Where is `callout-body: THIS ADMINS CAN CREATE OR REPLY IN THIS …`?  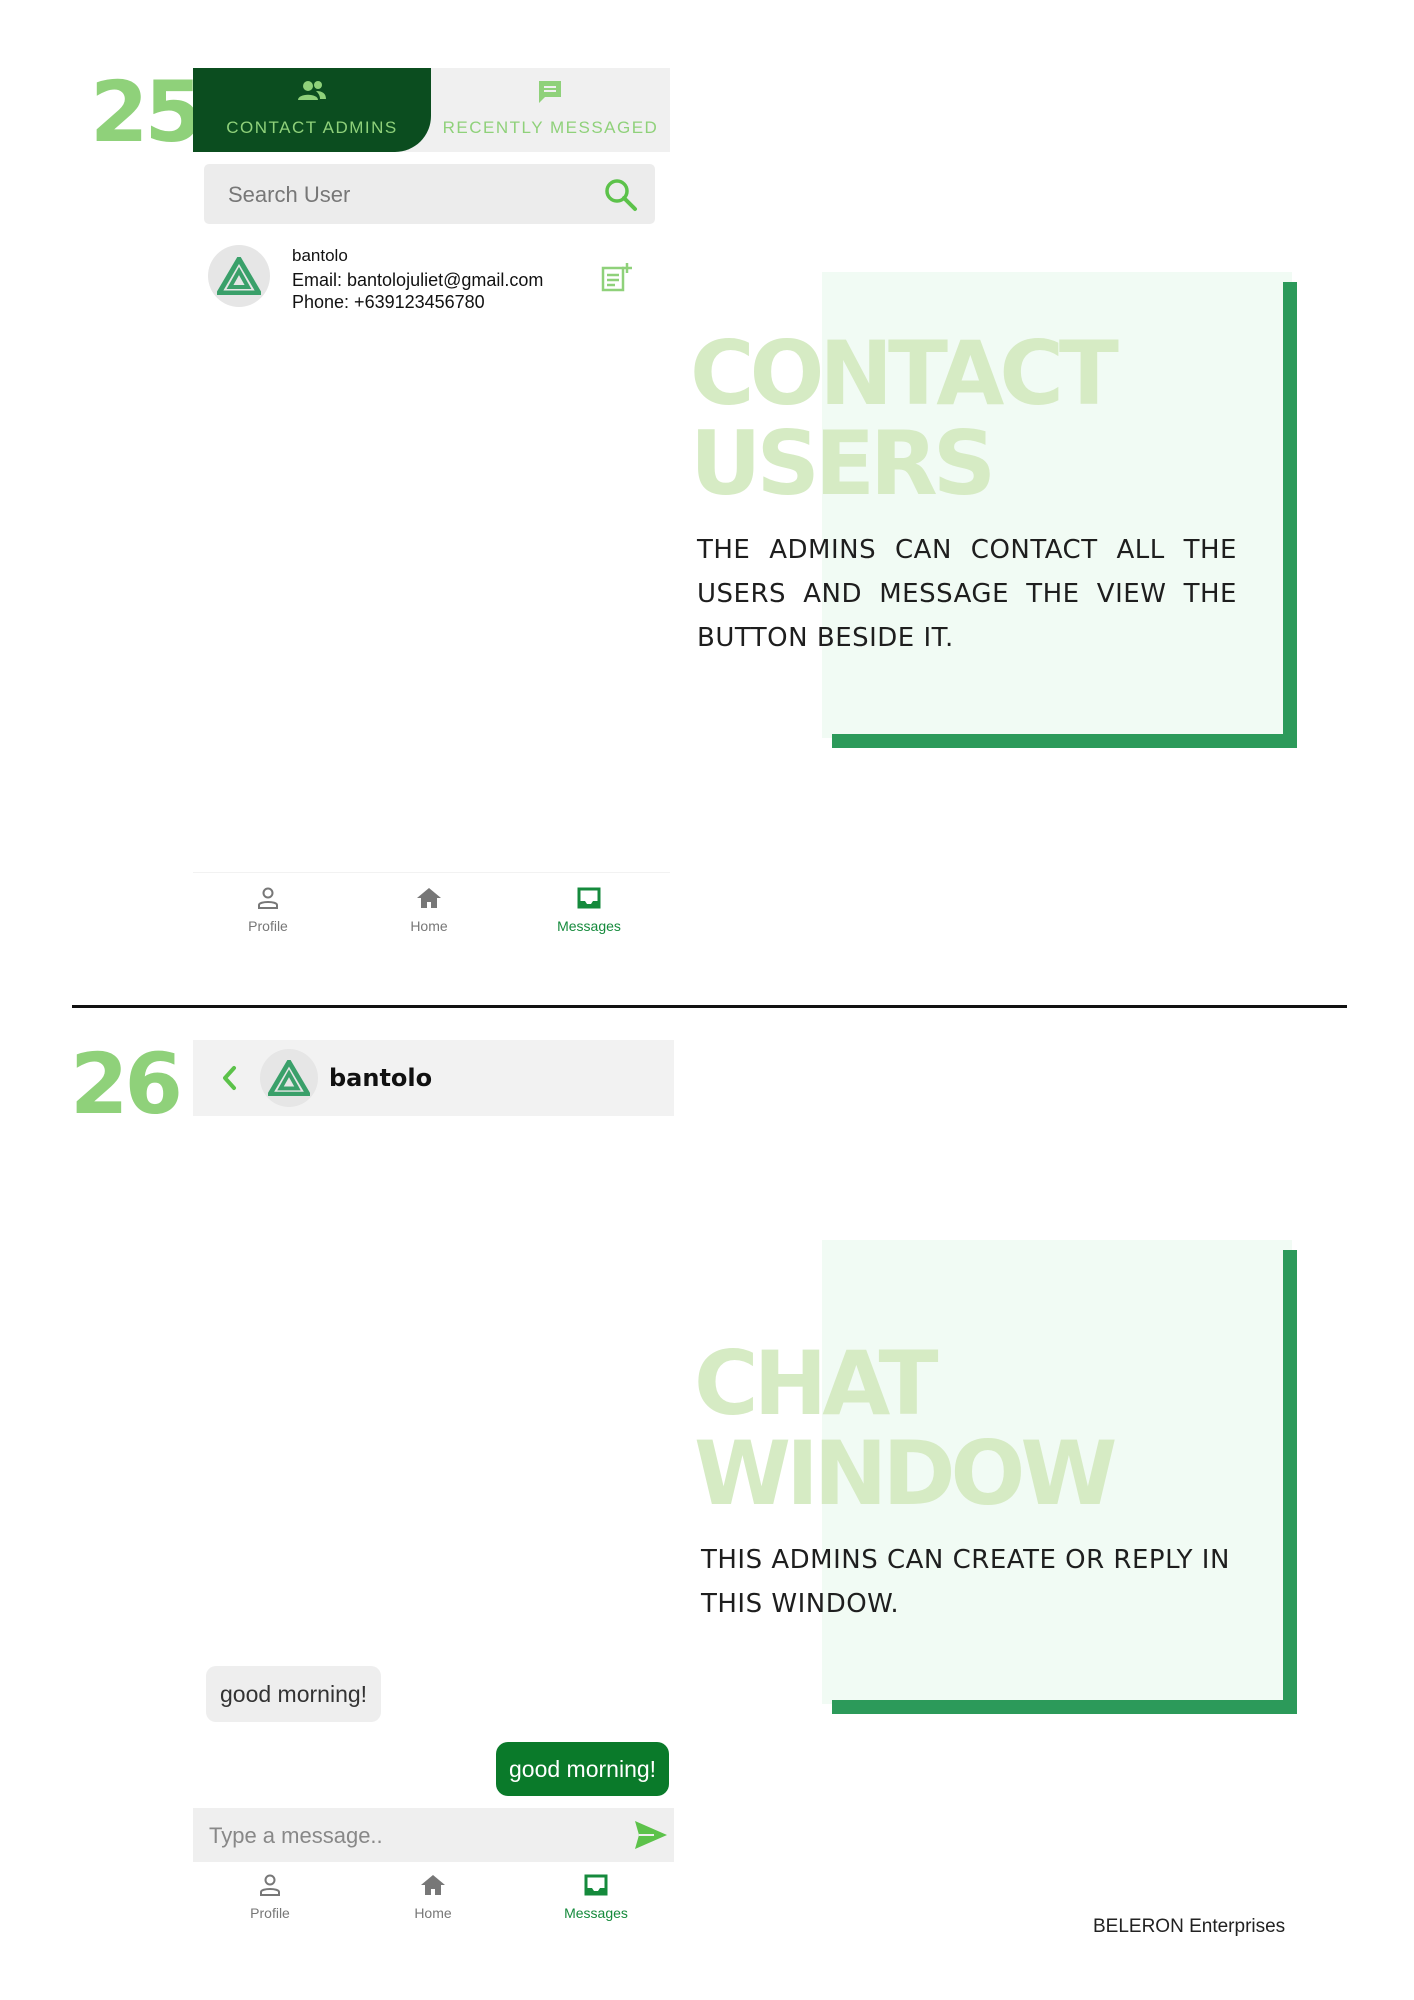 callout-body: THIS ADMINS CAN CREATE OR REPLY IN THIS … is located at coordinates (965, 1582).